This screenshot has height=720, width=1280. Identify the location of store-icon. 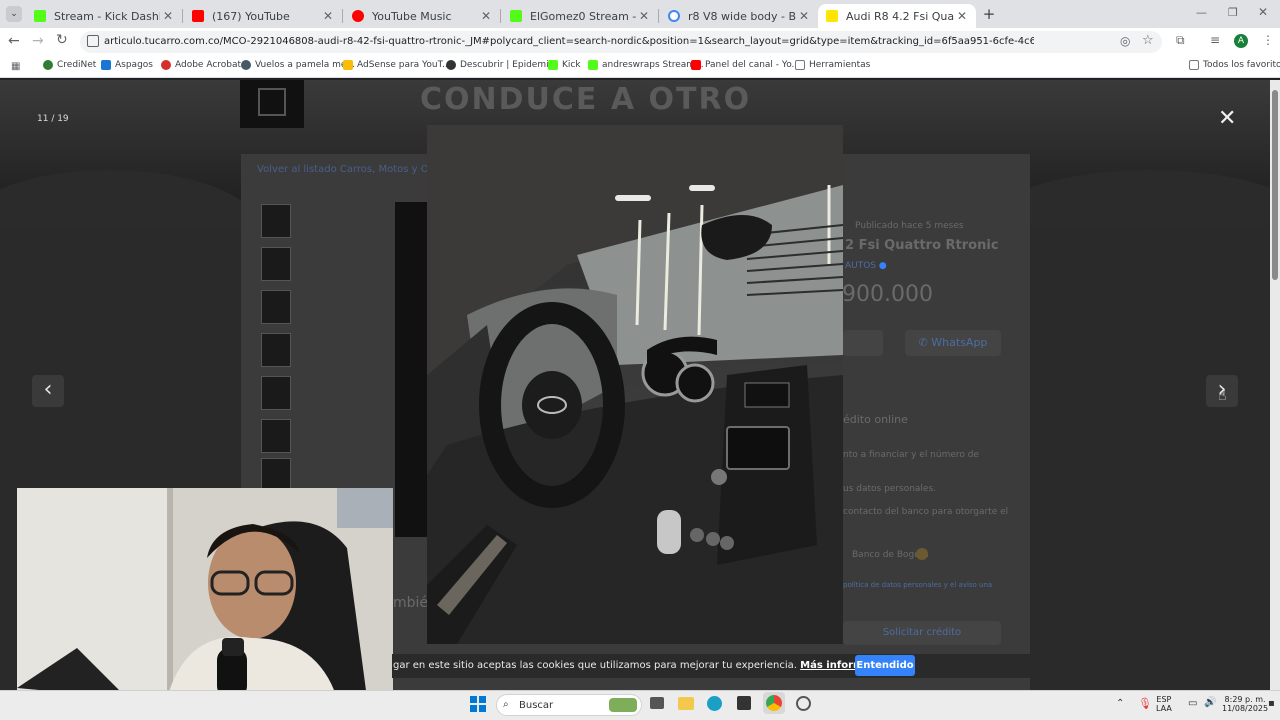
(744, 703).